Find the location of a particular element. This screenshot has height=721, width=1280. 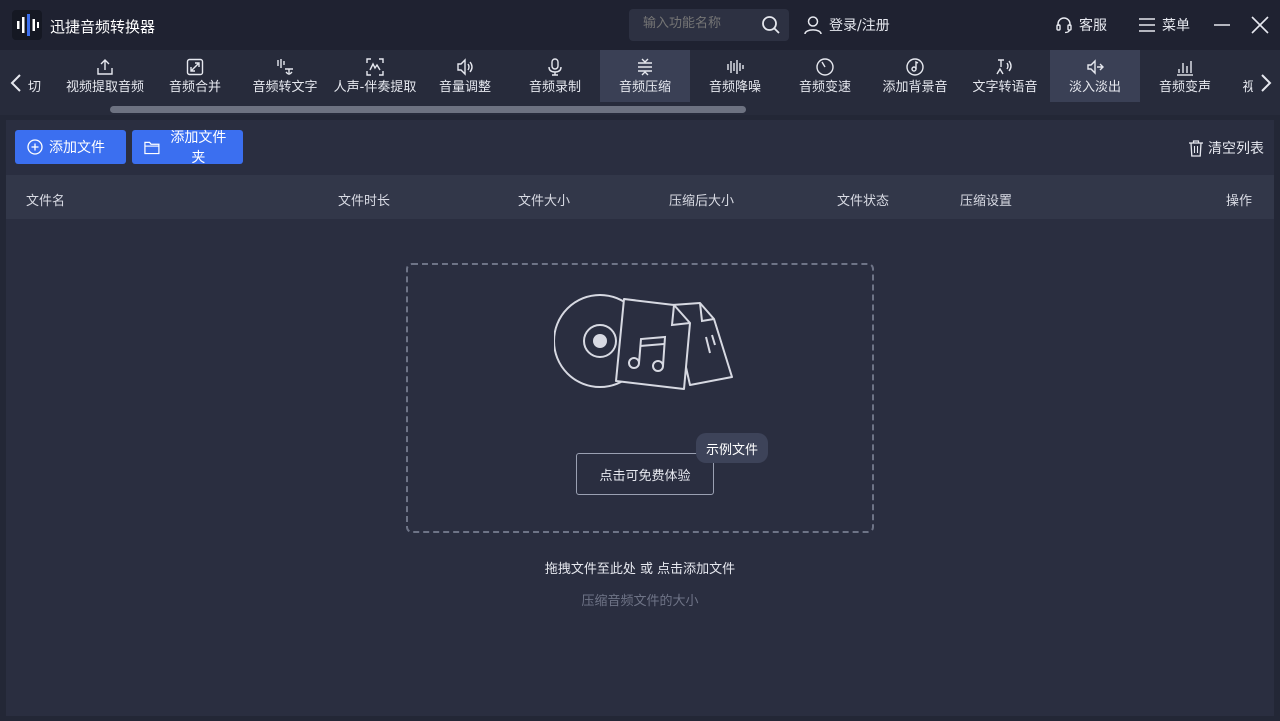

menu-button: 菜单 is located at coordinates (1164, 25).